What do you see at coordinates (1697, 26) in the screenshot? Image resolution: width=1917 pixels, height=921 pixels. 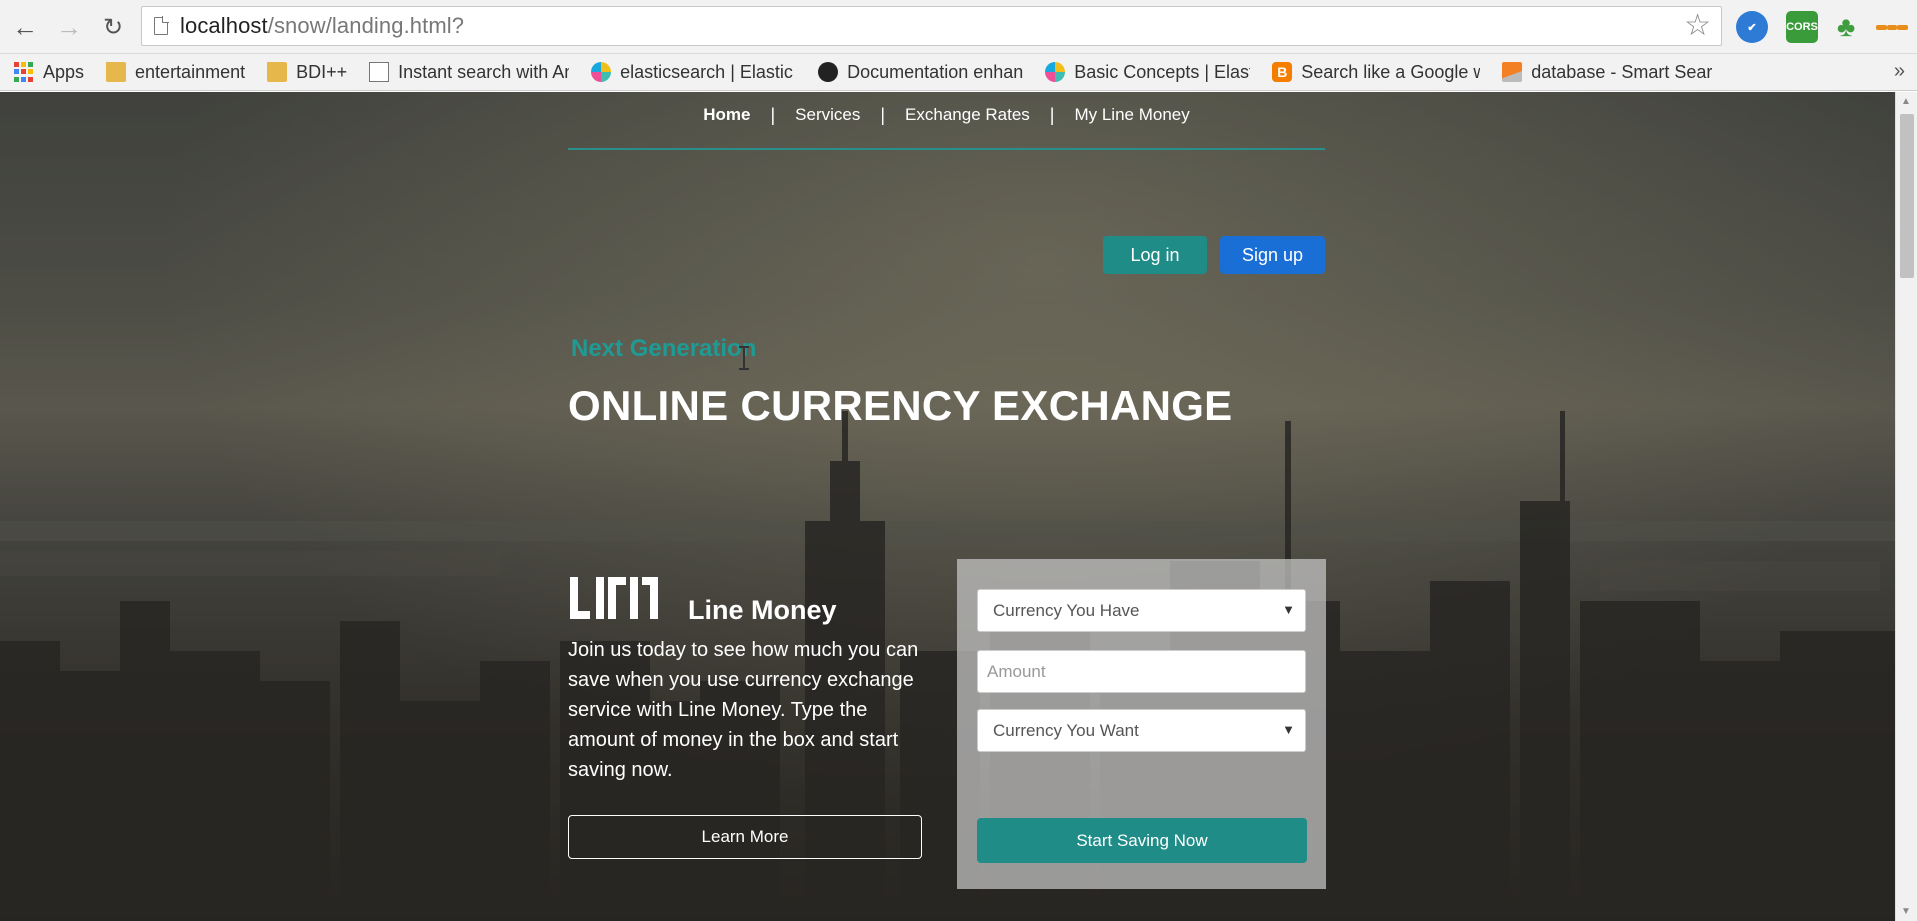 I see `bookmark-star-icon: ☆` at bounding box center [1697, 26].